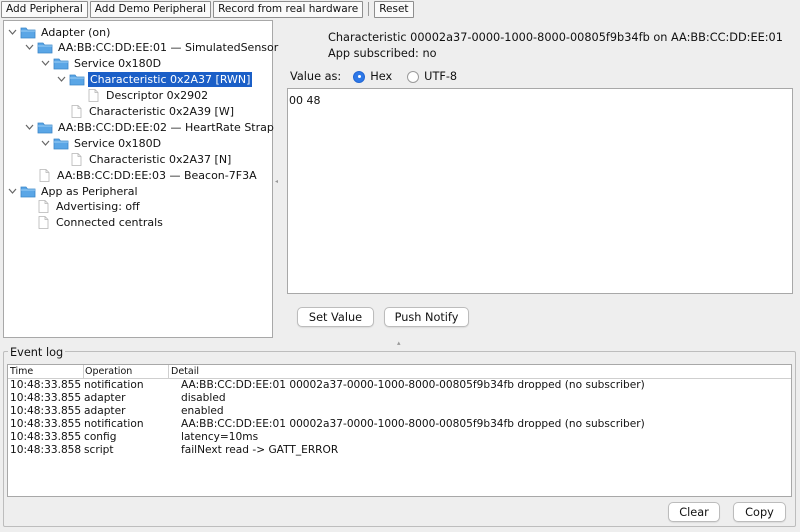 Image resolution: width=800 pixels, height=532 pixels. What do you see at coordinates (150, 9) in the screenshot?
I see `add-demo-peripheral-button: Add Demo Peripheral` at bounding box center [150, 9].